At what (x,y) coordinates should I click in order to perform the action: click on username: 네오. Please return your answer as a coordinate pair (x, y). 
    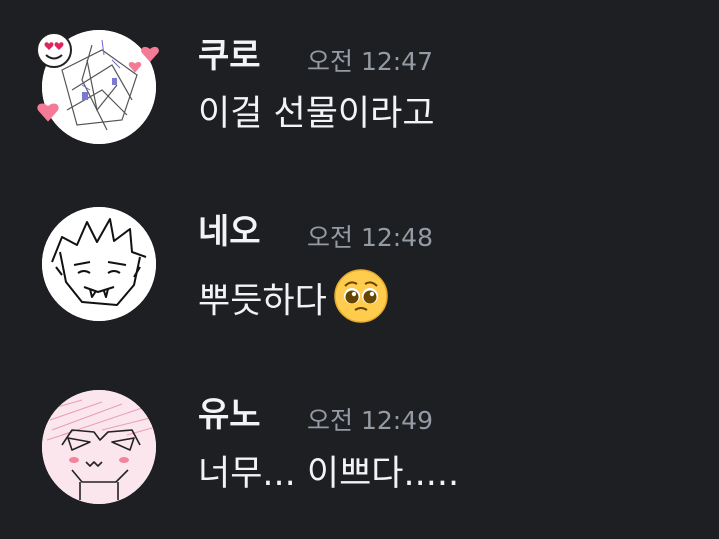
    Looking at the image, I should click on (229, 232).